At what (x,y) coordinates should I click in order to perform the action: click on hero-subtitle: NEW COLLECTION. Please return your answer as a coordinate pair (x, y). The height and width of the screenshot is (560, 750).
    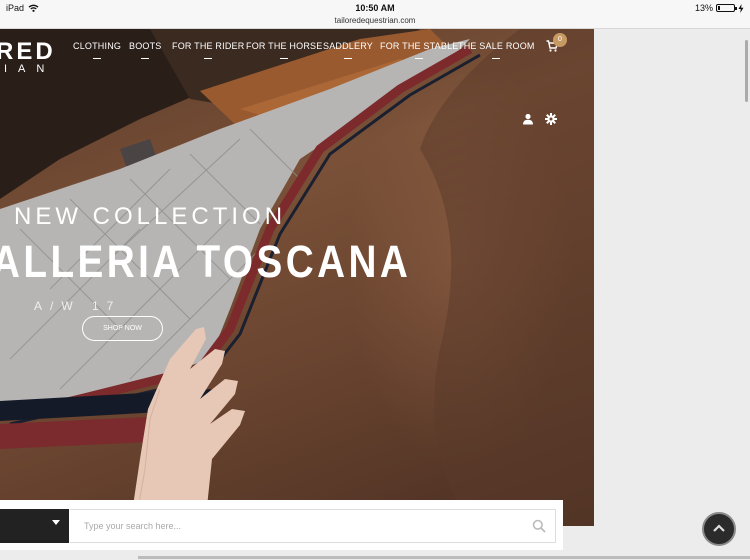
    Looking at the image, I should click on (150, 216).